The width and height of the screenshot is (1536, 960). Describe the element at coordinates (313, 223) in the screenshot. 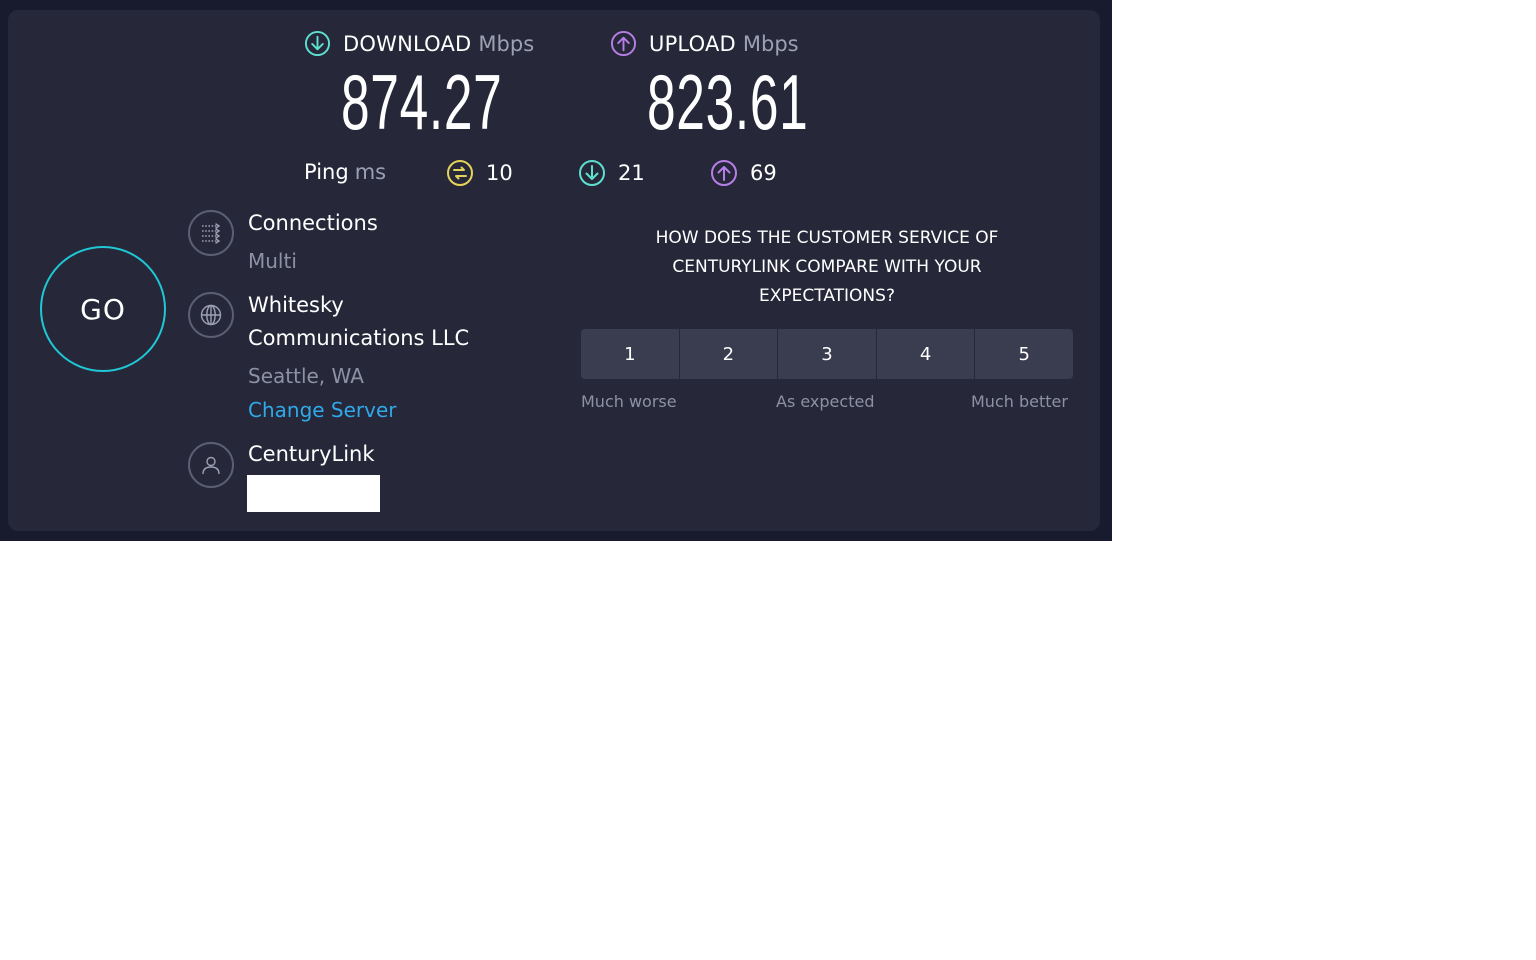

I see `connections-title: Connections` at that location.